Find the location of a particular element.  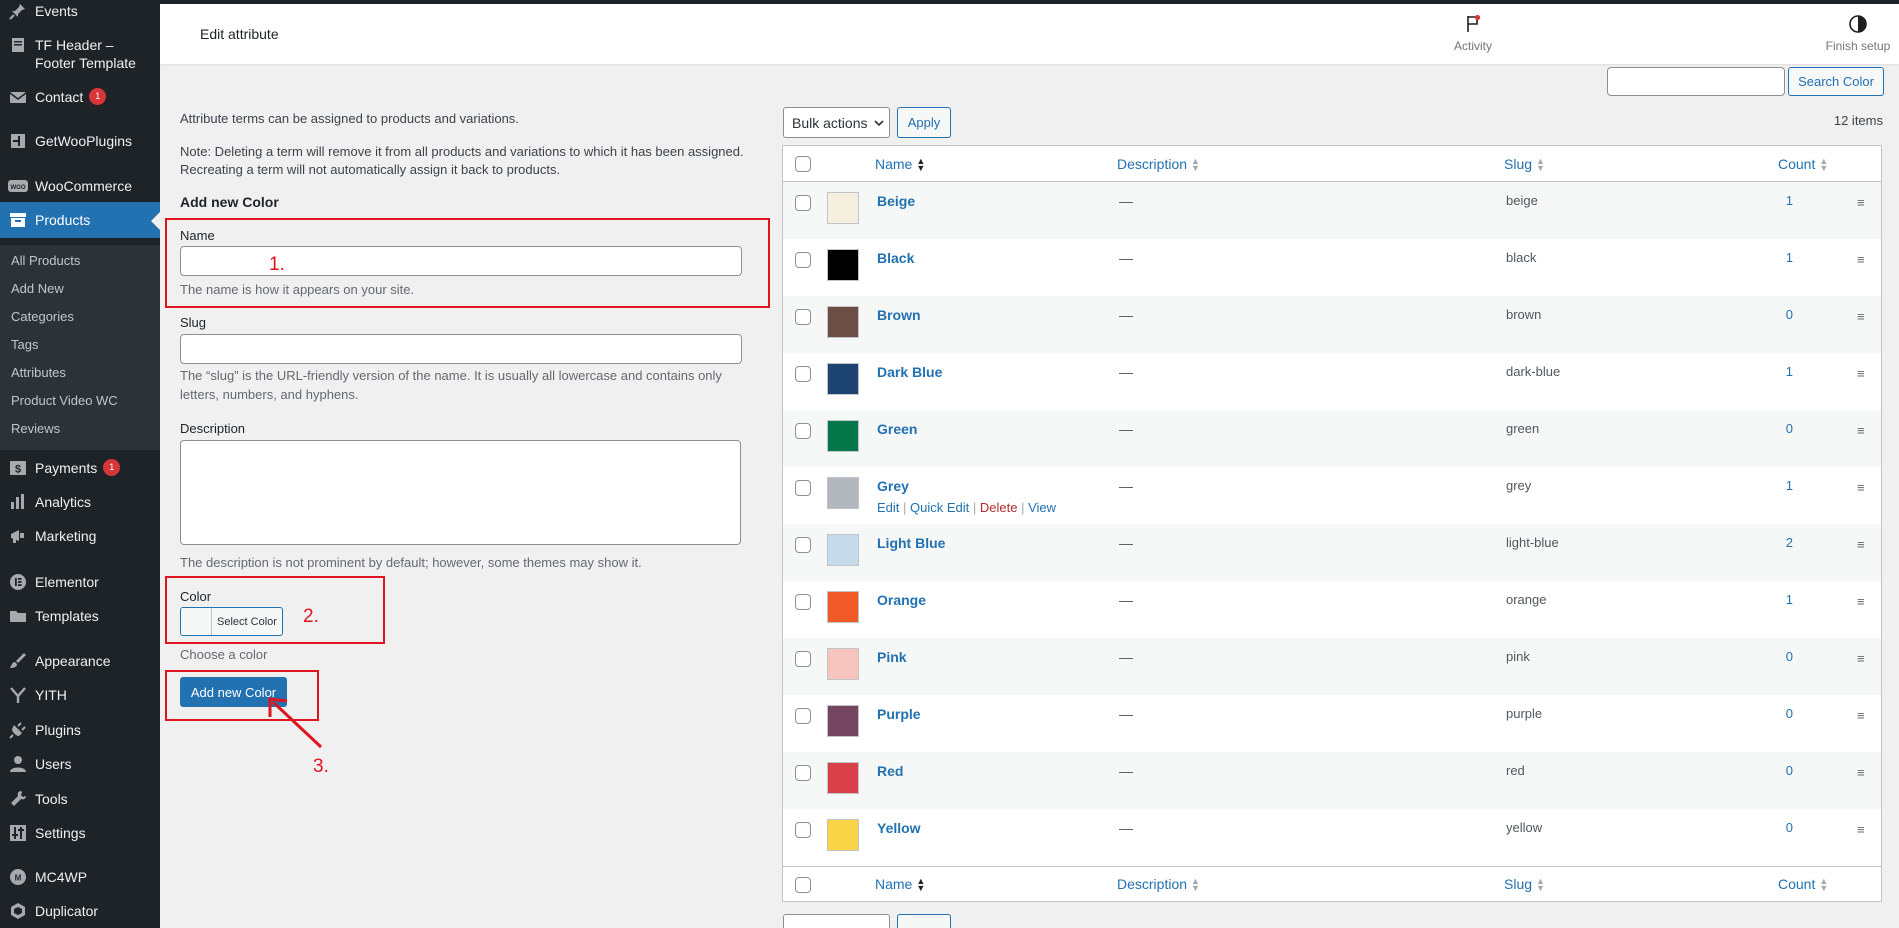

folder-icon is located at coordinates (18, 616).